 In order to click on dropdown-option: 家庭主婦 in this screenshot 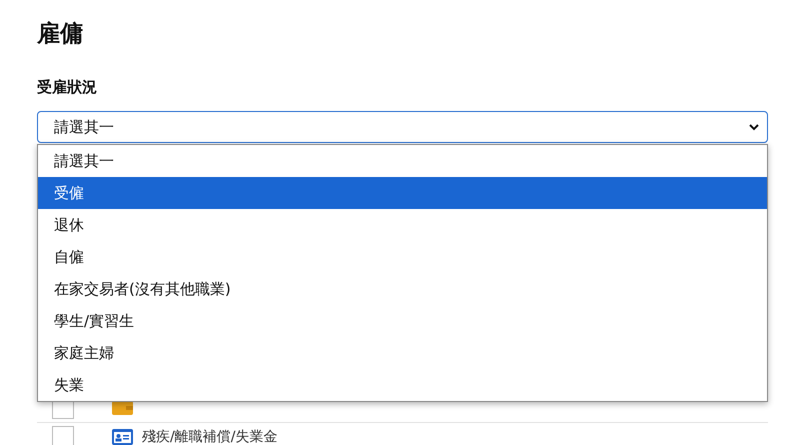, I will do `click(402, 353)`.